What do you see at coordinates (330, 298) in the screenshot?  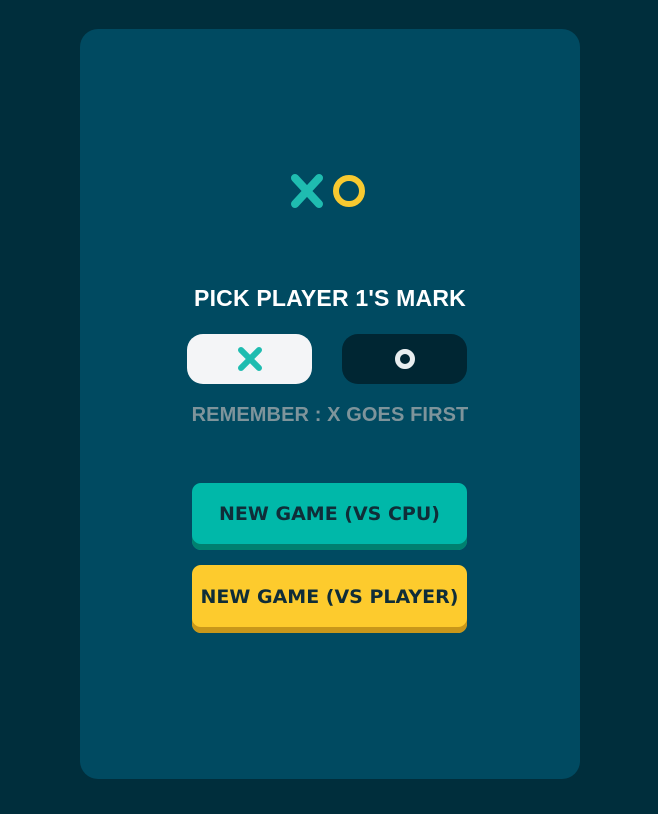 I see `pick-mark-title: PICK PLAYER 1'S MARK` at bounding box center [330, 298].